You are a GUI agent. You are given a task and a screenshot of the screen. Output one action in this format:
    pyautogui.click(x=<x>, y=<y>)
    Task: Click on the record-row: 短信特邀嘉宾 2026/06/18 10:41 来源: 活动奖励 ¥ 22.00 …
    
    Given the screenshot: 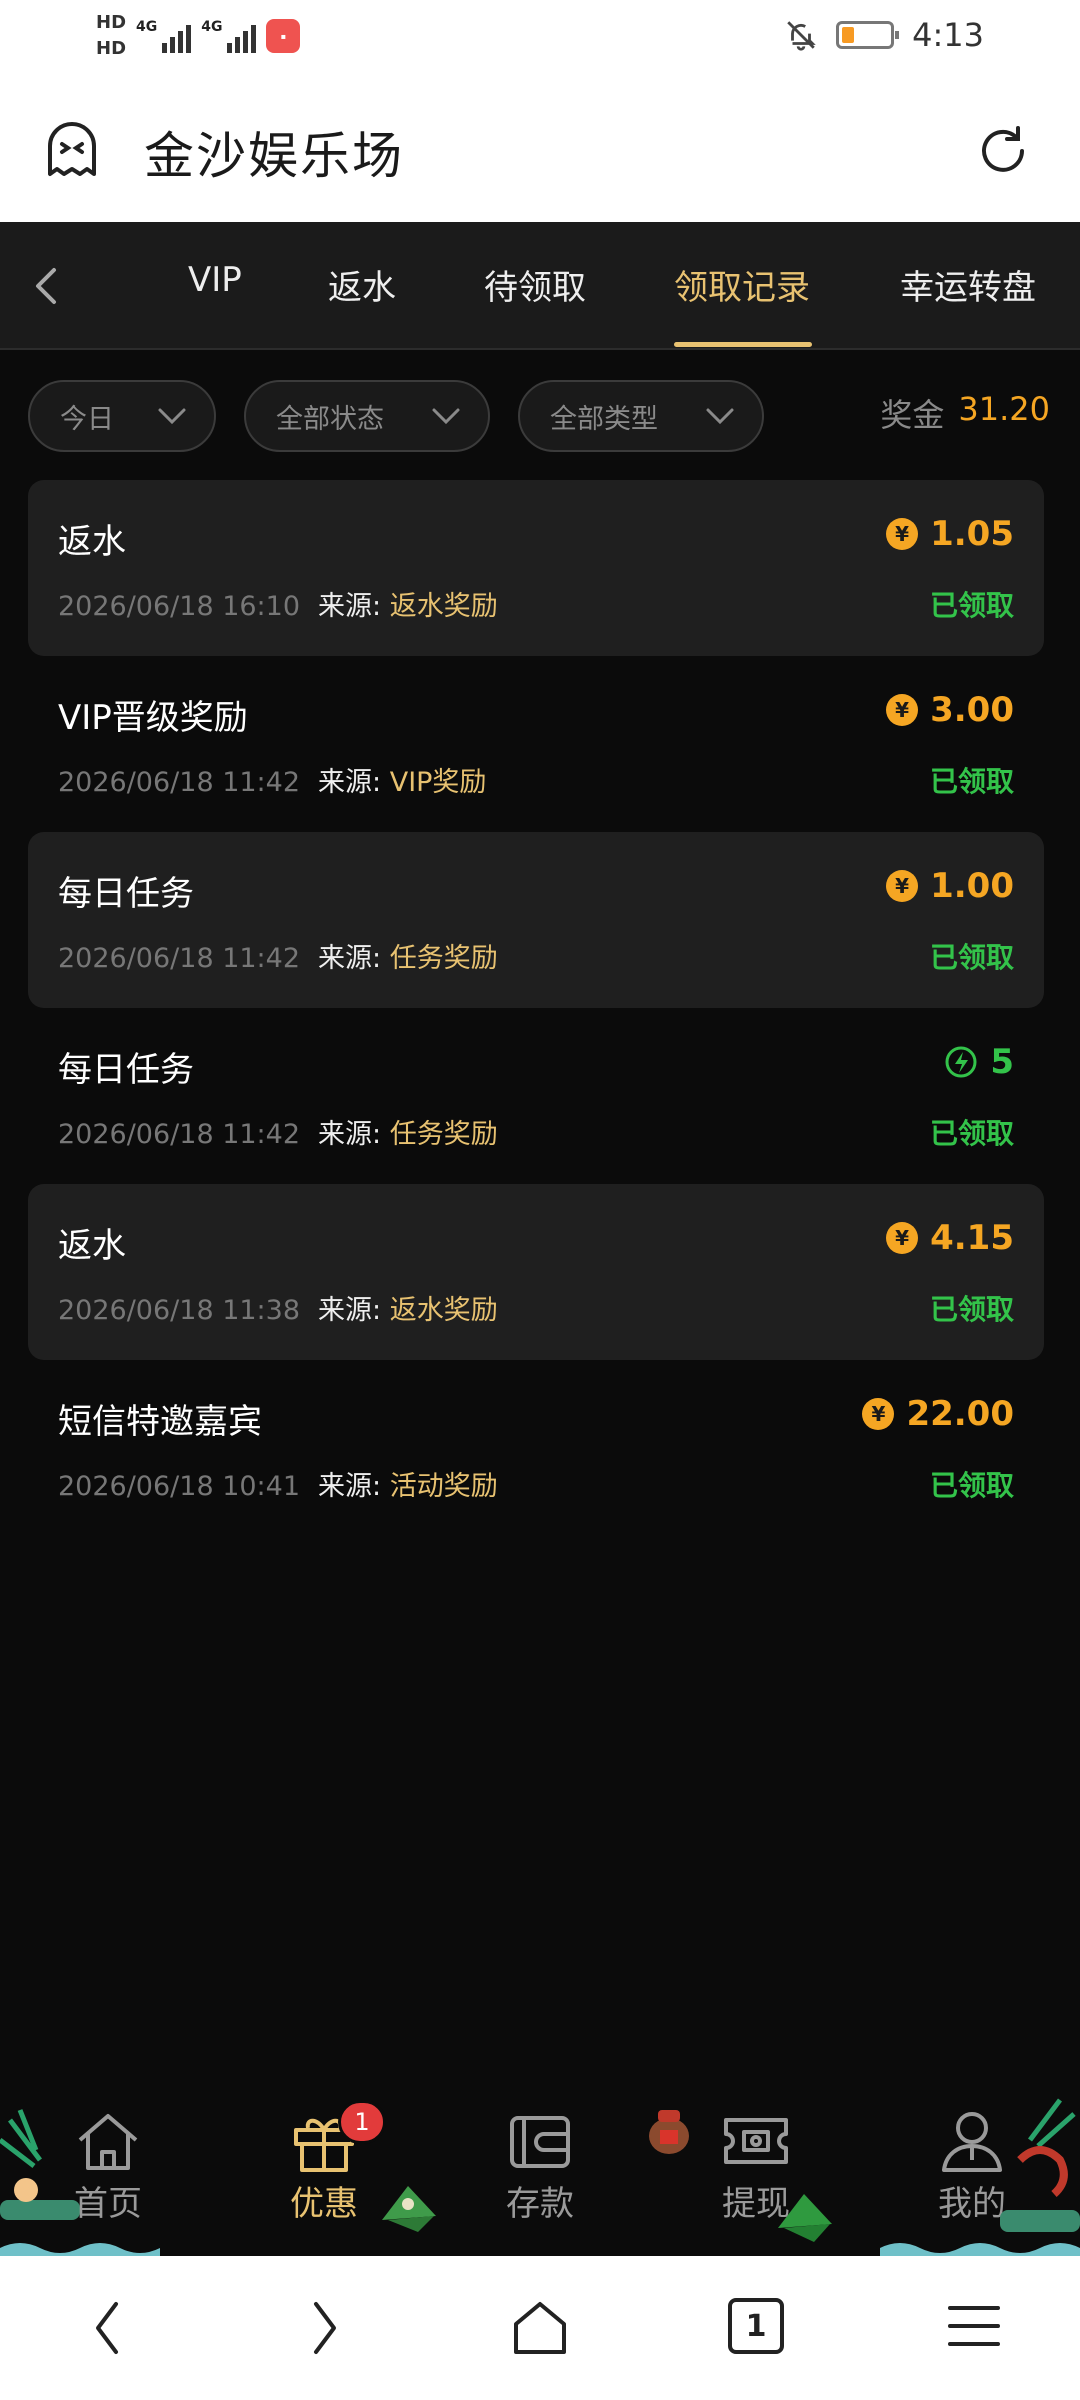 What is the action you would take?
    pyautogui.click(x=536, y=1448)
    